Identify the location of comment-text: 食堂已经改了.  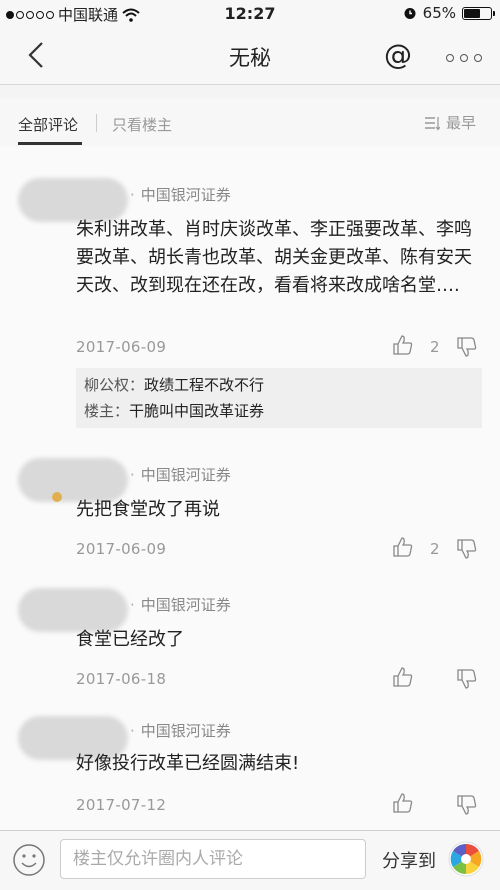
(130, 639).